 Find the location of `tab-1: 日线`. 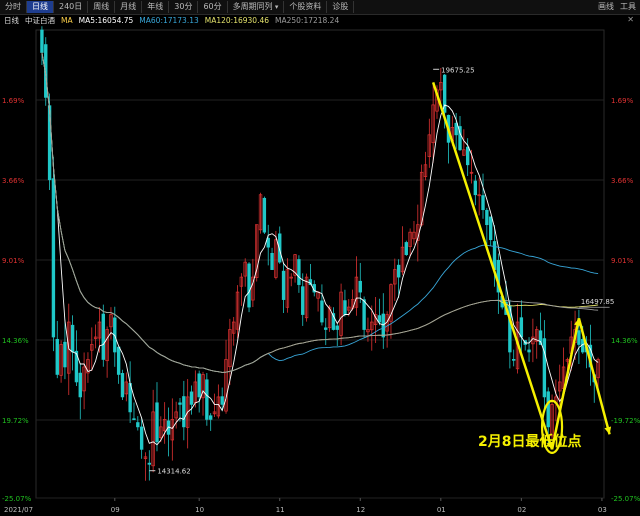

tab-1: 日线 is located at coordinates (40, 7).